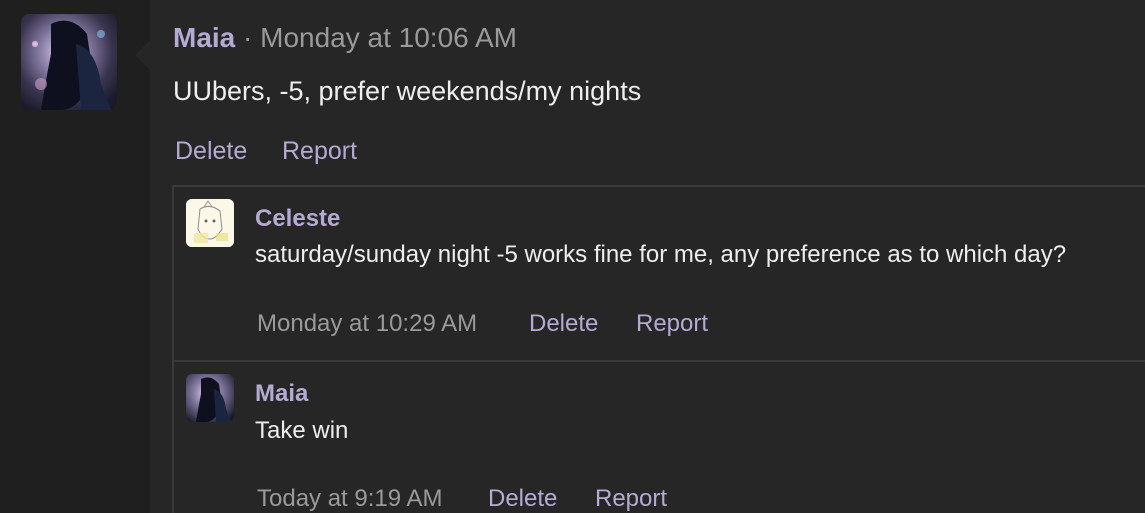  I want to click on reply-timestamp: Today at 9:19 AM, so click(350, 498).